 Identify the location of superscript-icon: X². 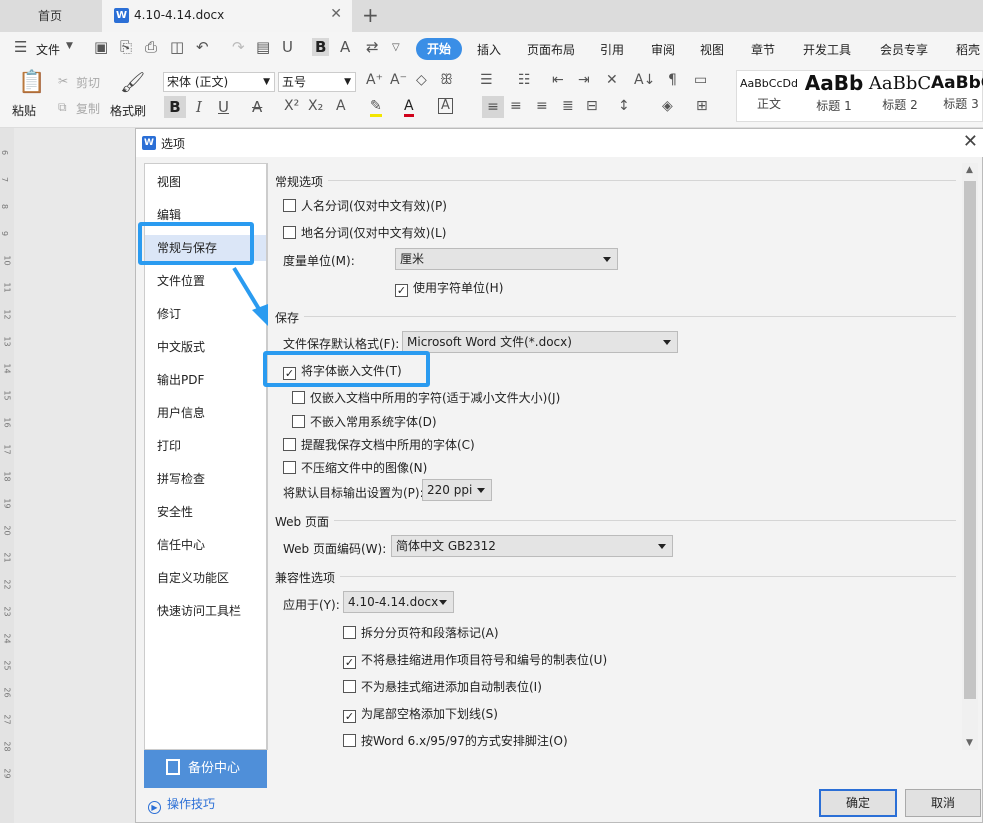
(291, 106).